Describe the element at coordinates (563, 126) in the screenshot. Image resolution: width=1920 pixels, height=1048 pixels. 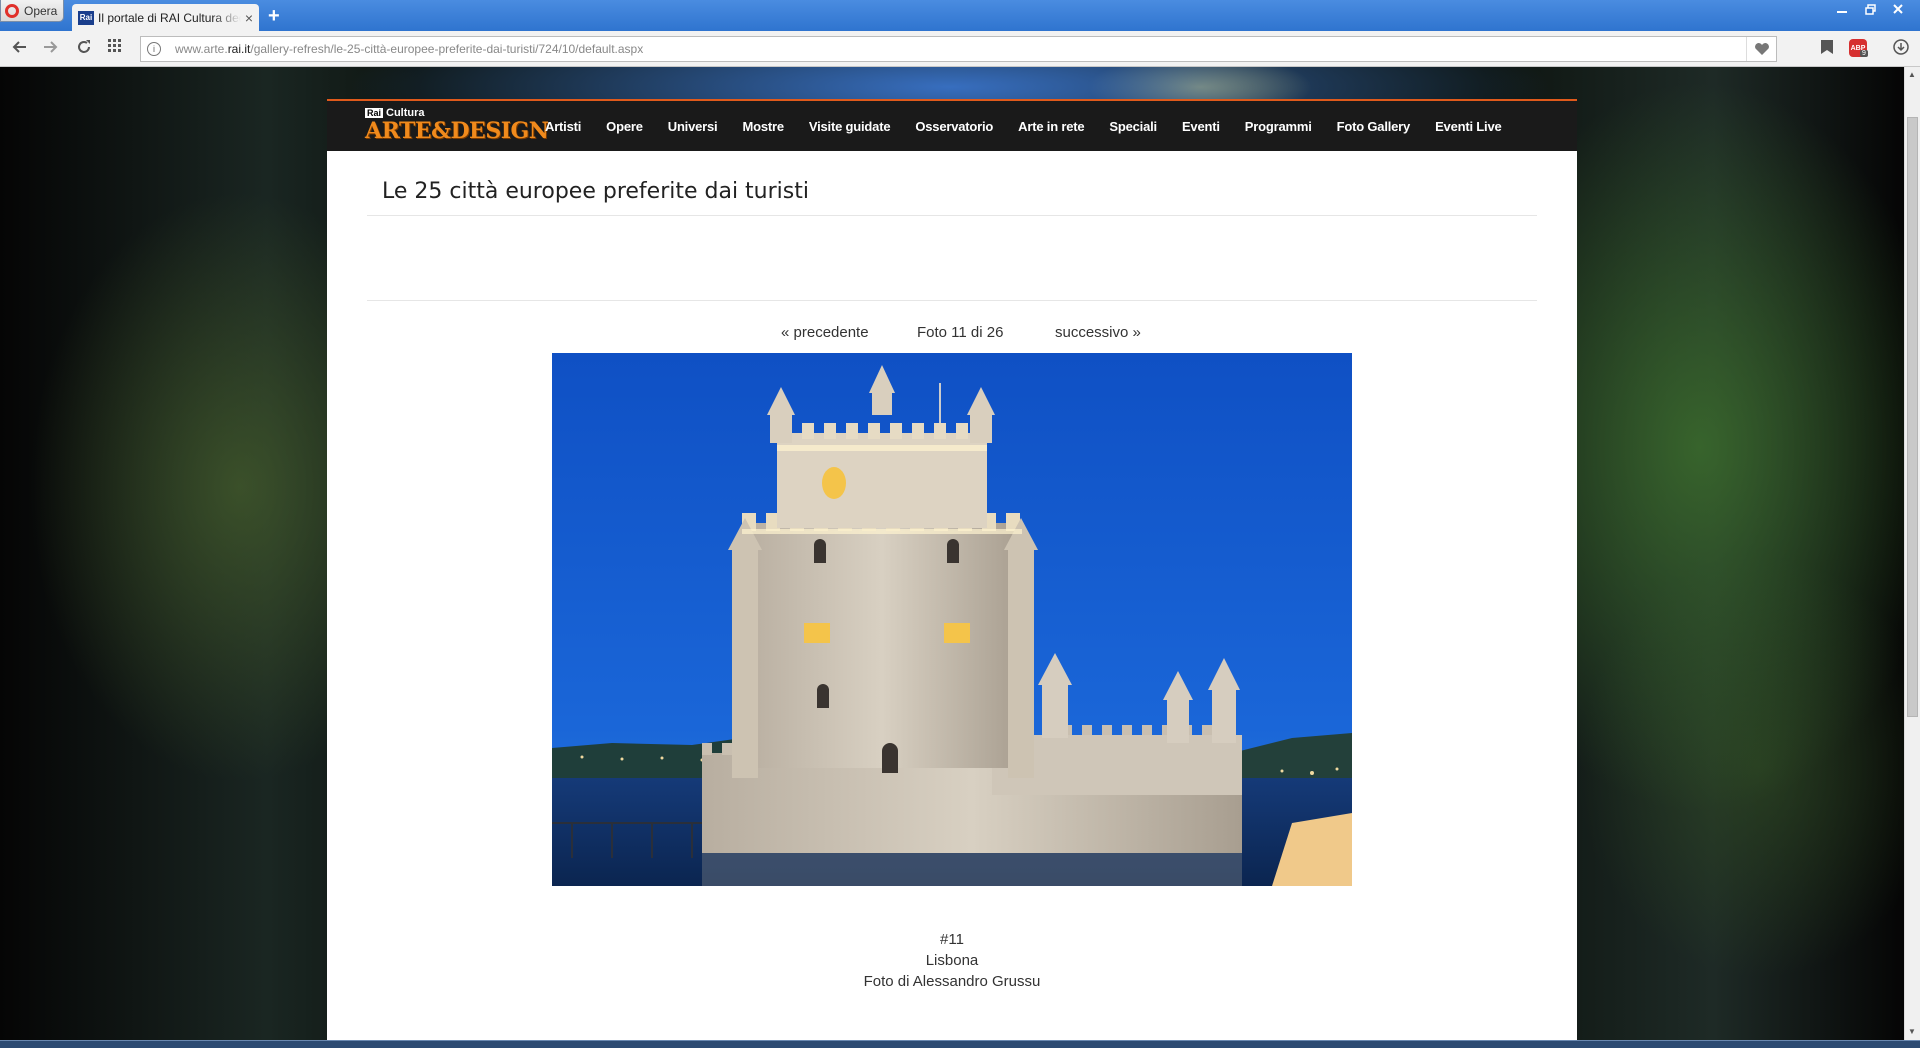
I see `menu-item-artisti: Artisti` at that location.